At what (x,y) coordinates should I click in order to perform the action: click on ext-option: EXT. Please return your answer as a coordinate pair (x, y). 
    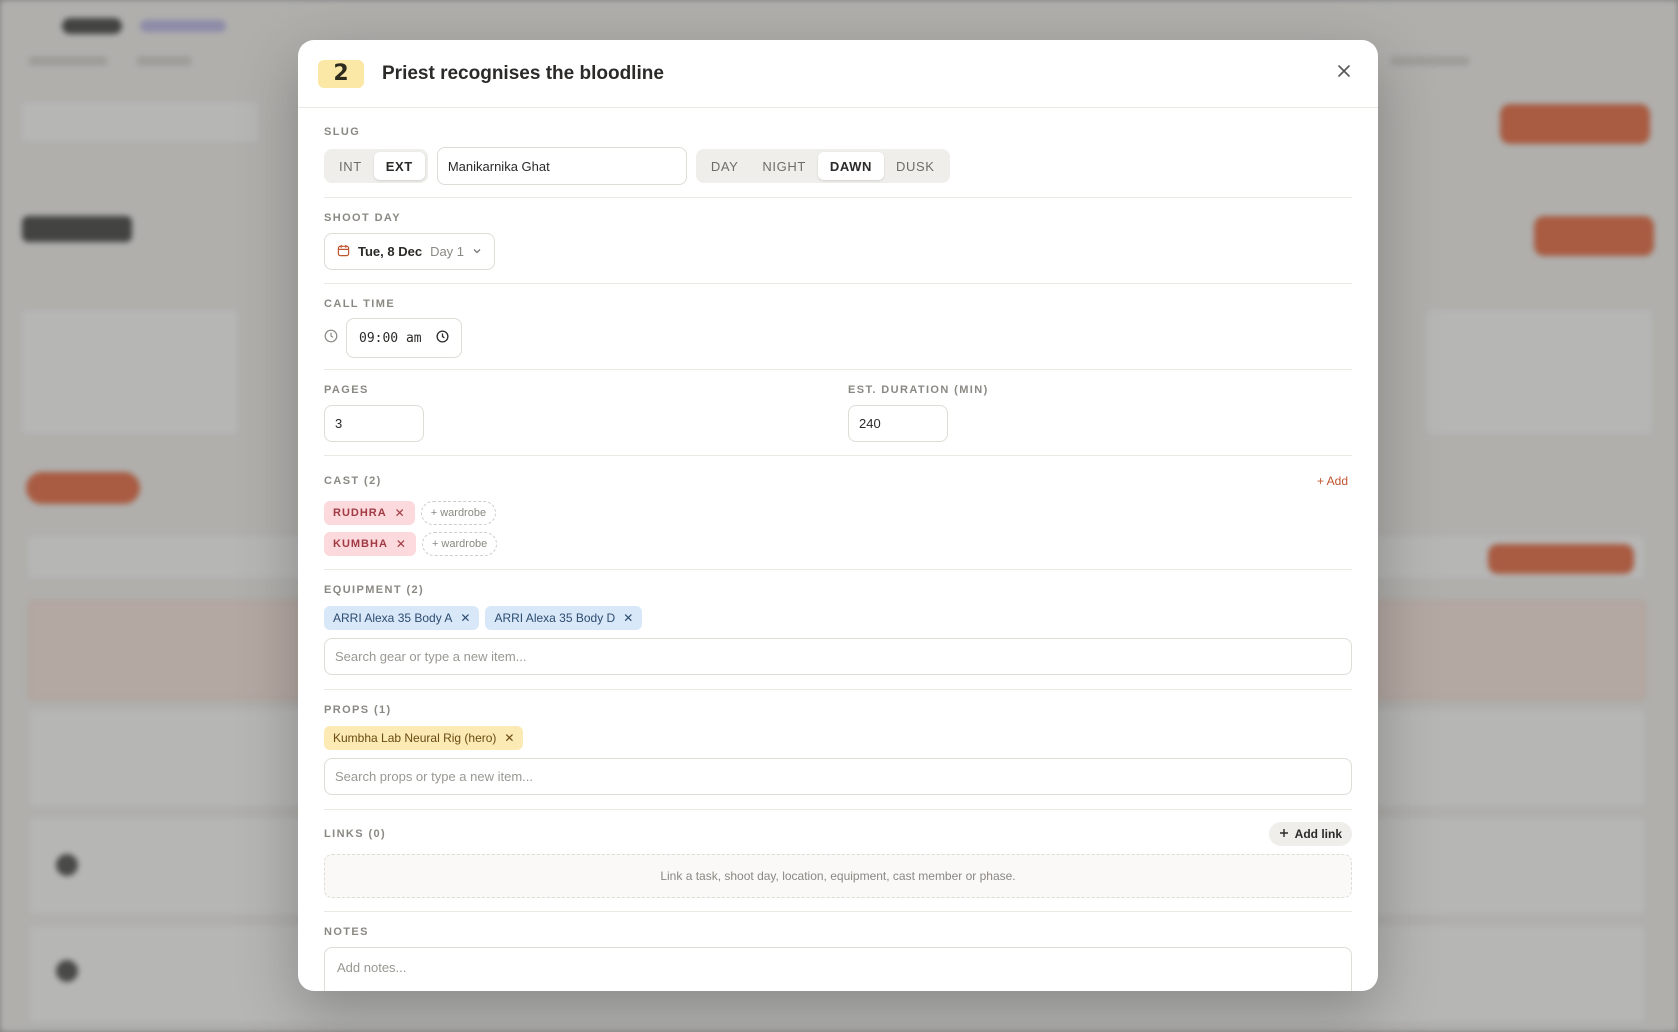
    Looking at the image, I should click on (399, 166).